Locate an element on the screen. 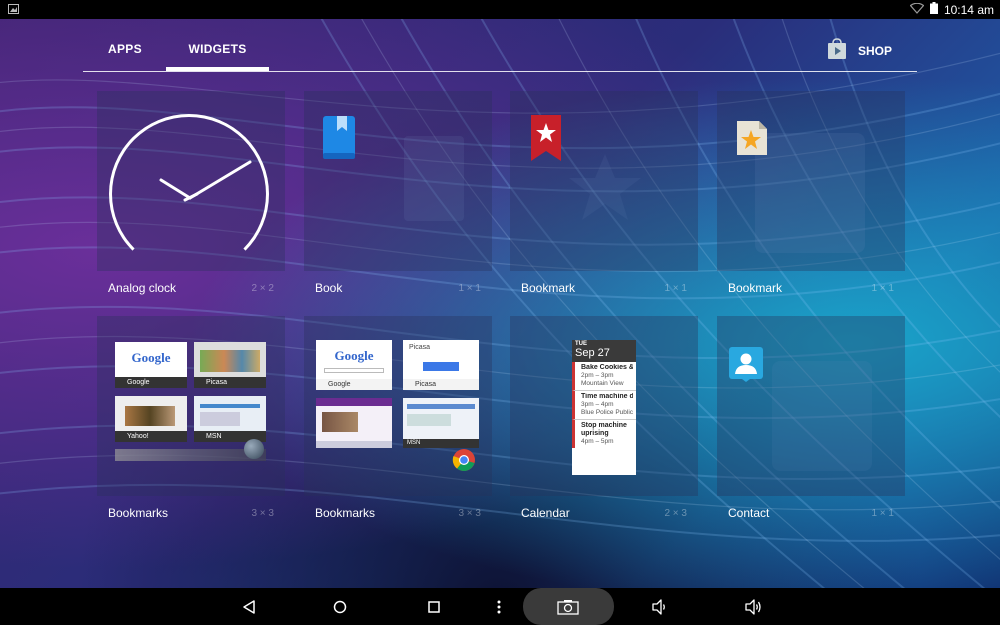 The image size is (1000, 625). bookmark-tile-yahoo: Yahoo! is located at coordinates (151, 419).